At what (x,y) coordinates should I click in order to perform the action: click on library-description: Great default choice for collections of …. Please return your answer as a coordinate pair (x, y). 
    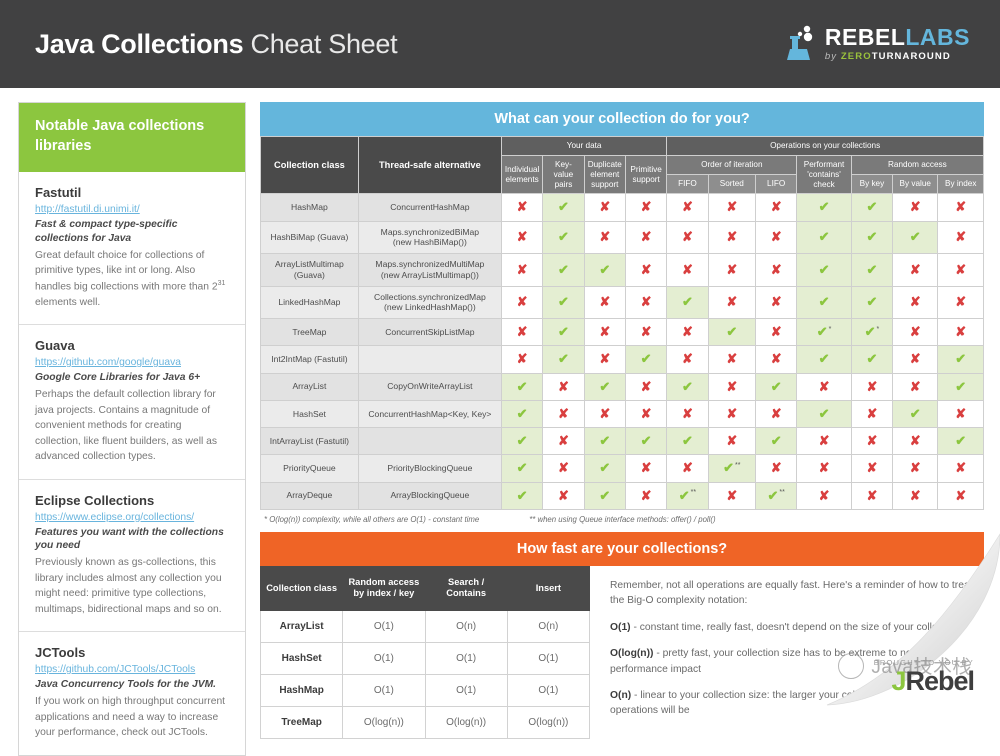
    Looking at the image, I should click on (132, 279).